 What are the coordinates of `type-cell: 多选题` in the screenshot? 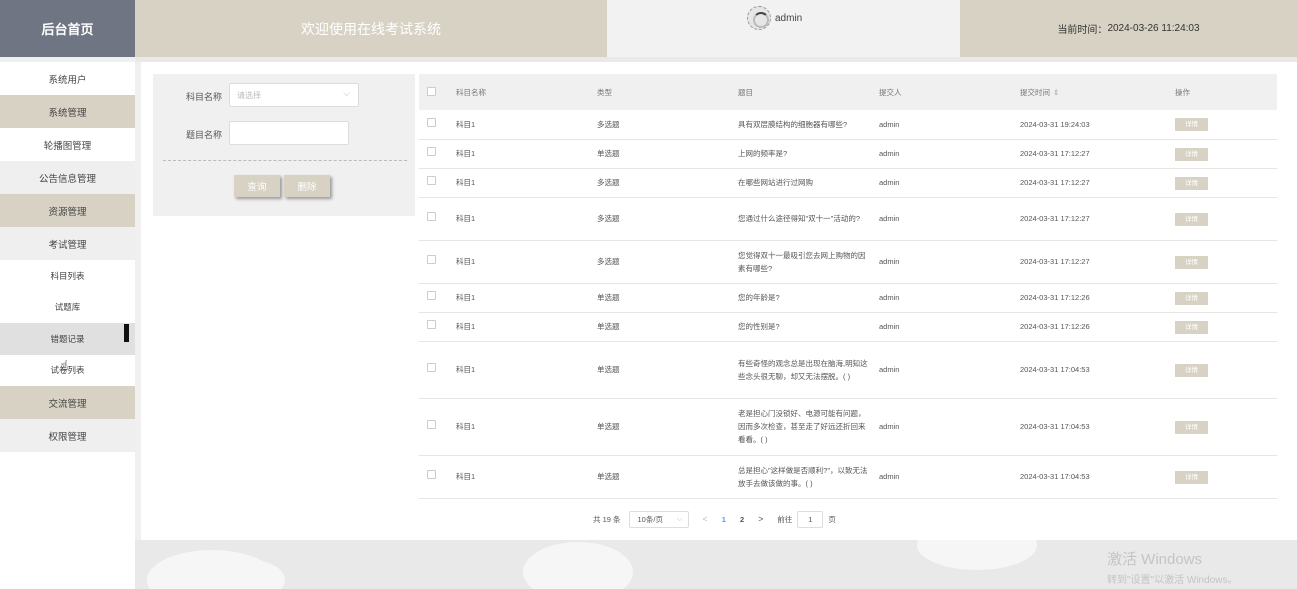 It's located at (659, 262).